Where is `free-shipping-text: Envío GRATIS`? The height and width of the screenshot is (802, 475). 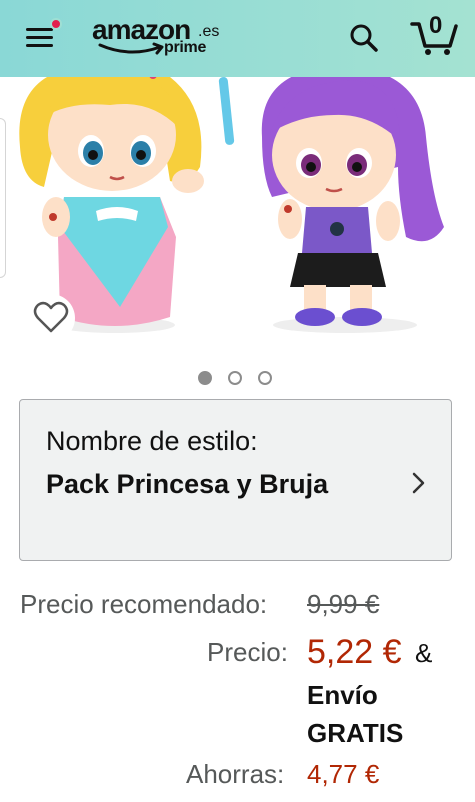
free-shipping-text: Envío GRATIS is located at coordinates (355, 714).